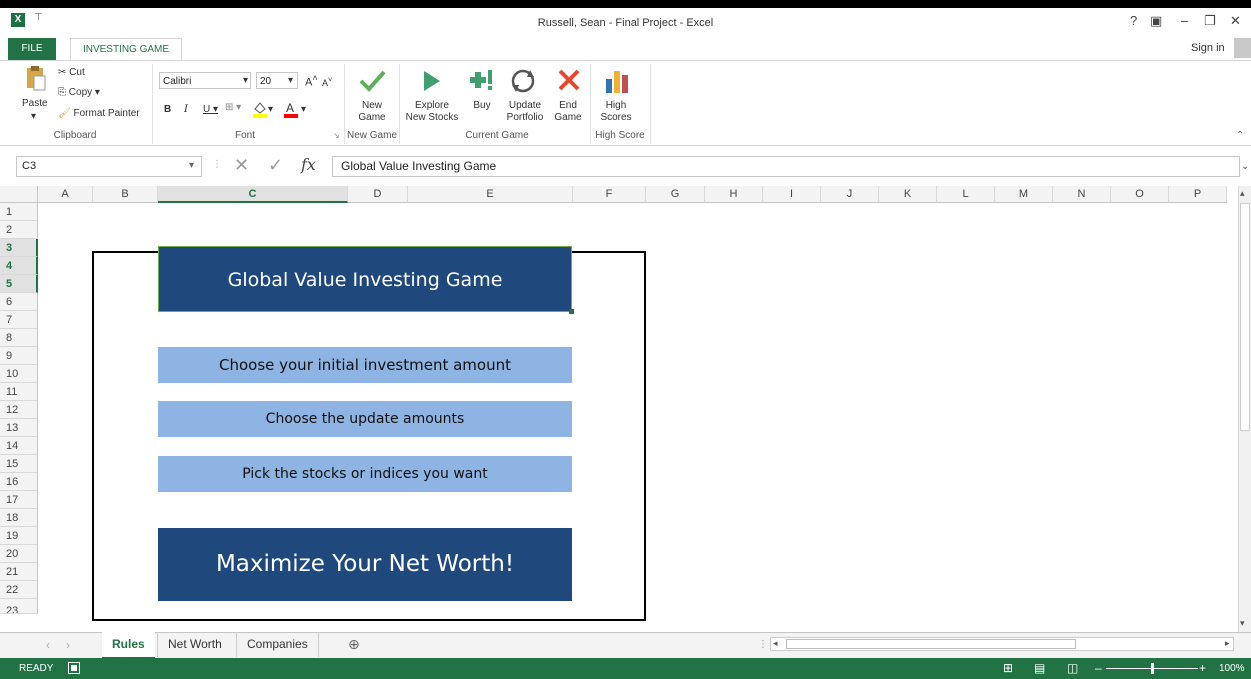 The height and width of the screenshot is (679, 1251). I want to click on name-box: C3, so click(109, 166).